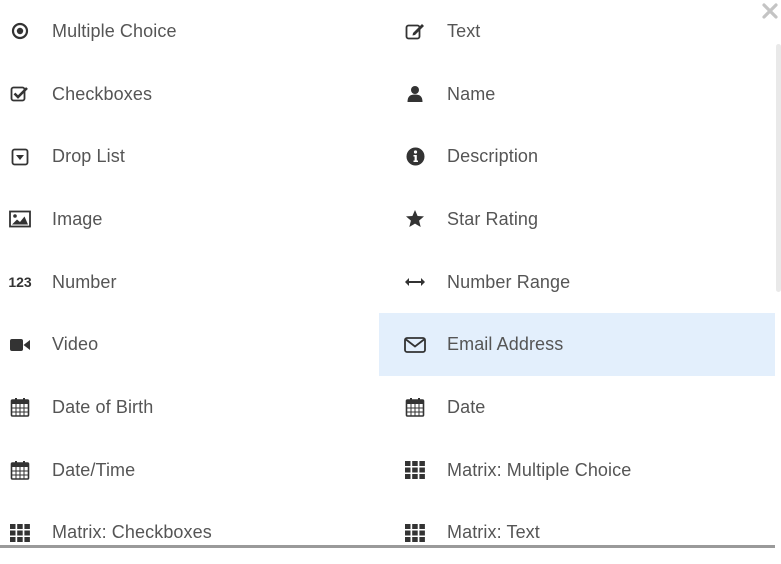  I want to click on option-matrix-text: Matrix: Text, so click(577, 533).